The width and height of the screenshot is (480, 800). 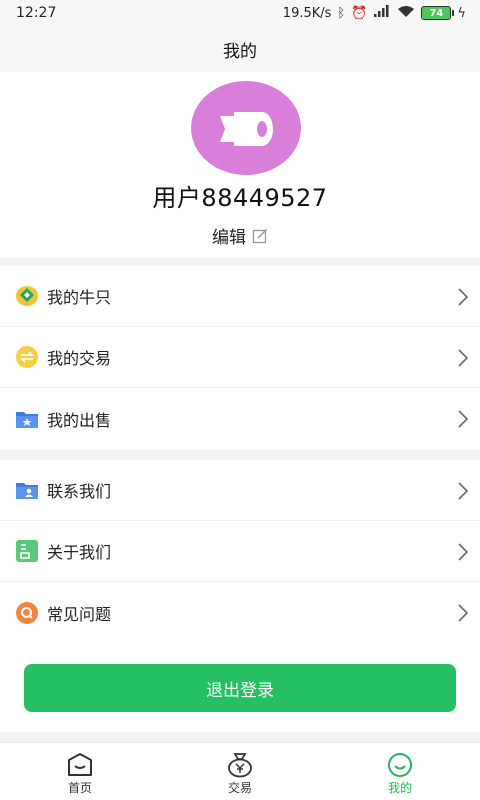 I want to click on menu-item-about-us: 关于我们, so click(x=240, y=551).